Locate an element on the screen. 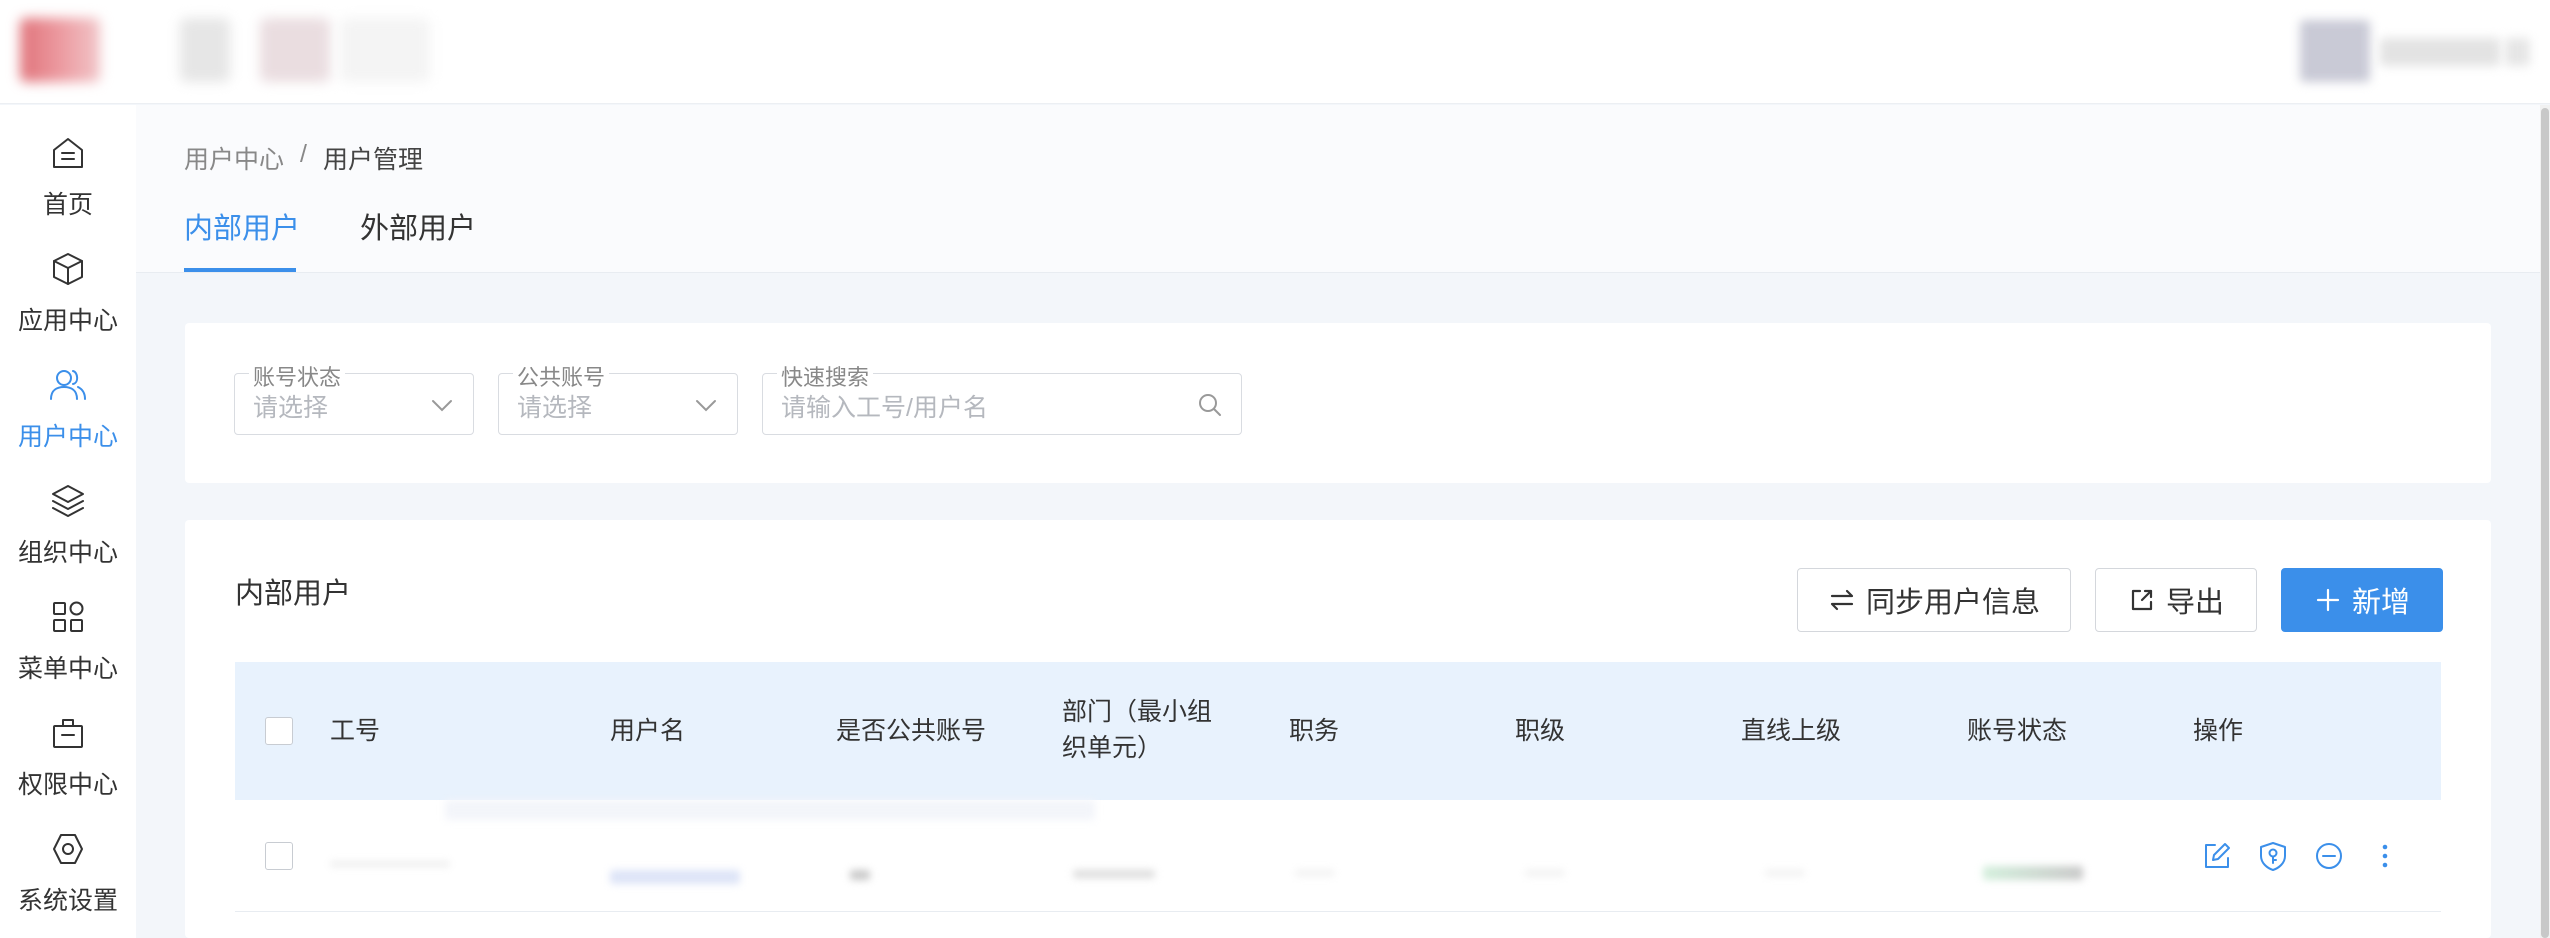 The width and height of the screenshot is (2550, 938). sidebar-item-user-center: 用户中心 is located at coordinates (68, 402).